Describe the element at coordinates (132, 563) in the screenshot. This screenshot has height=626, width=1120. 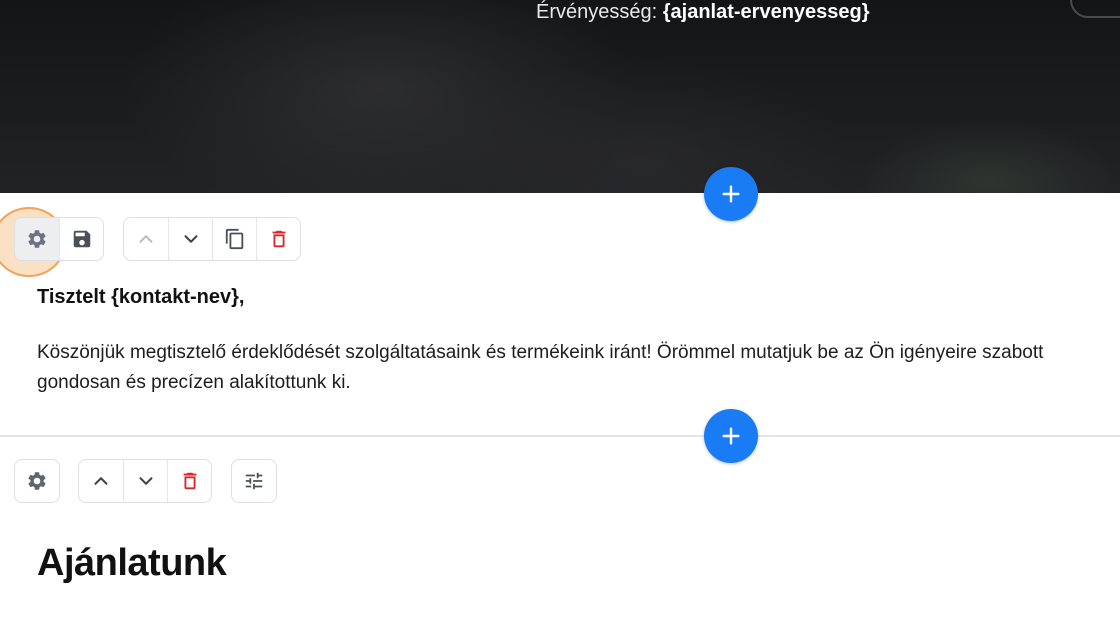
I see `section-title: Ajánlatunk` at that location.